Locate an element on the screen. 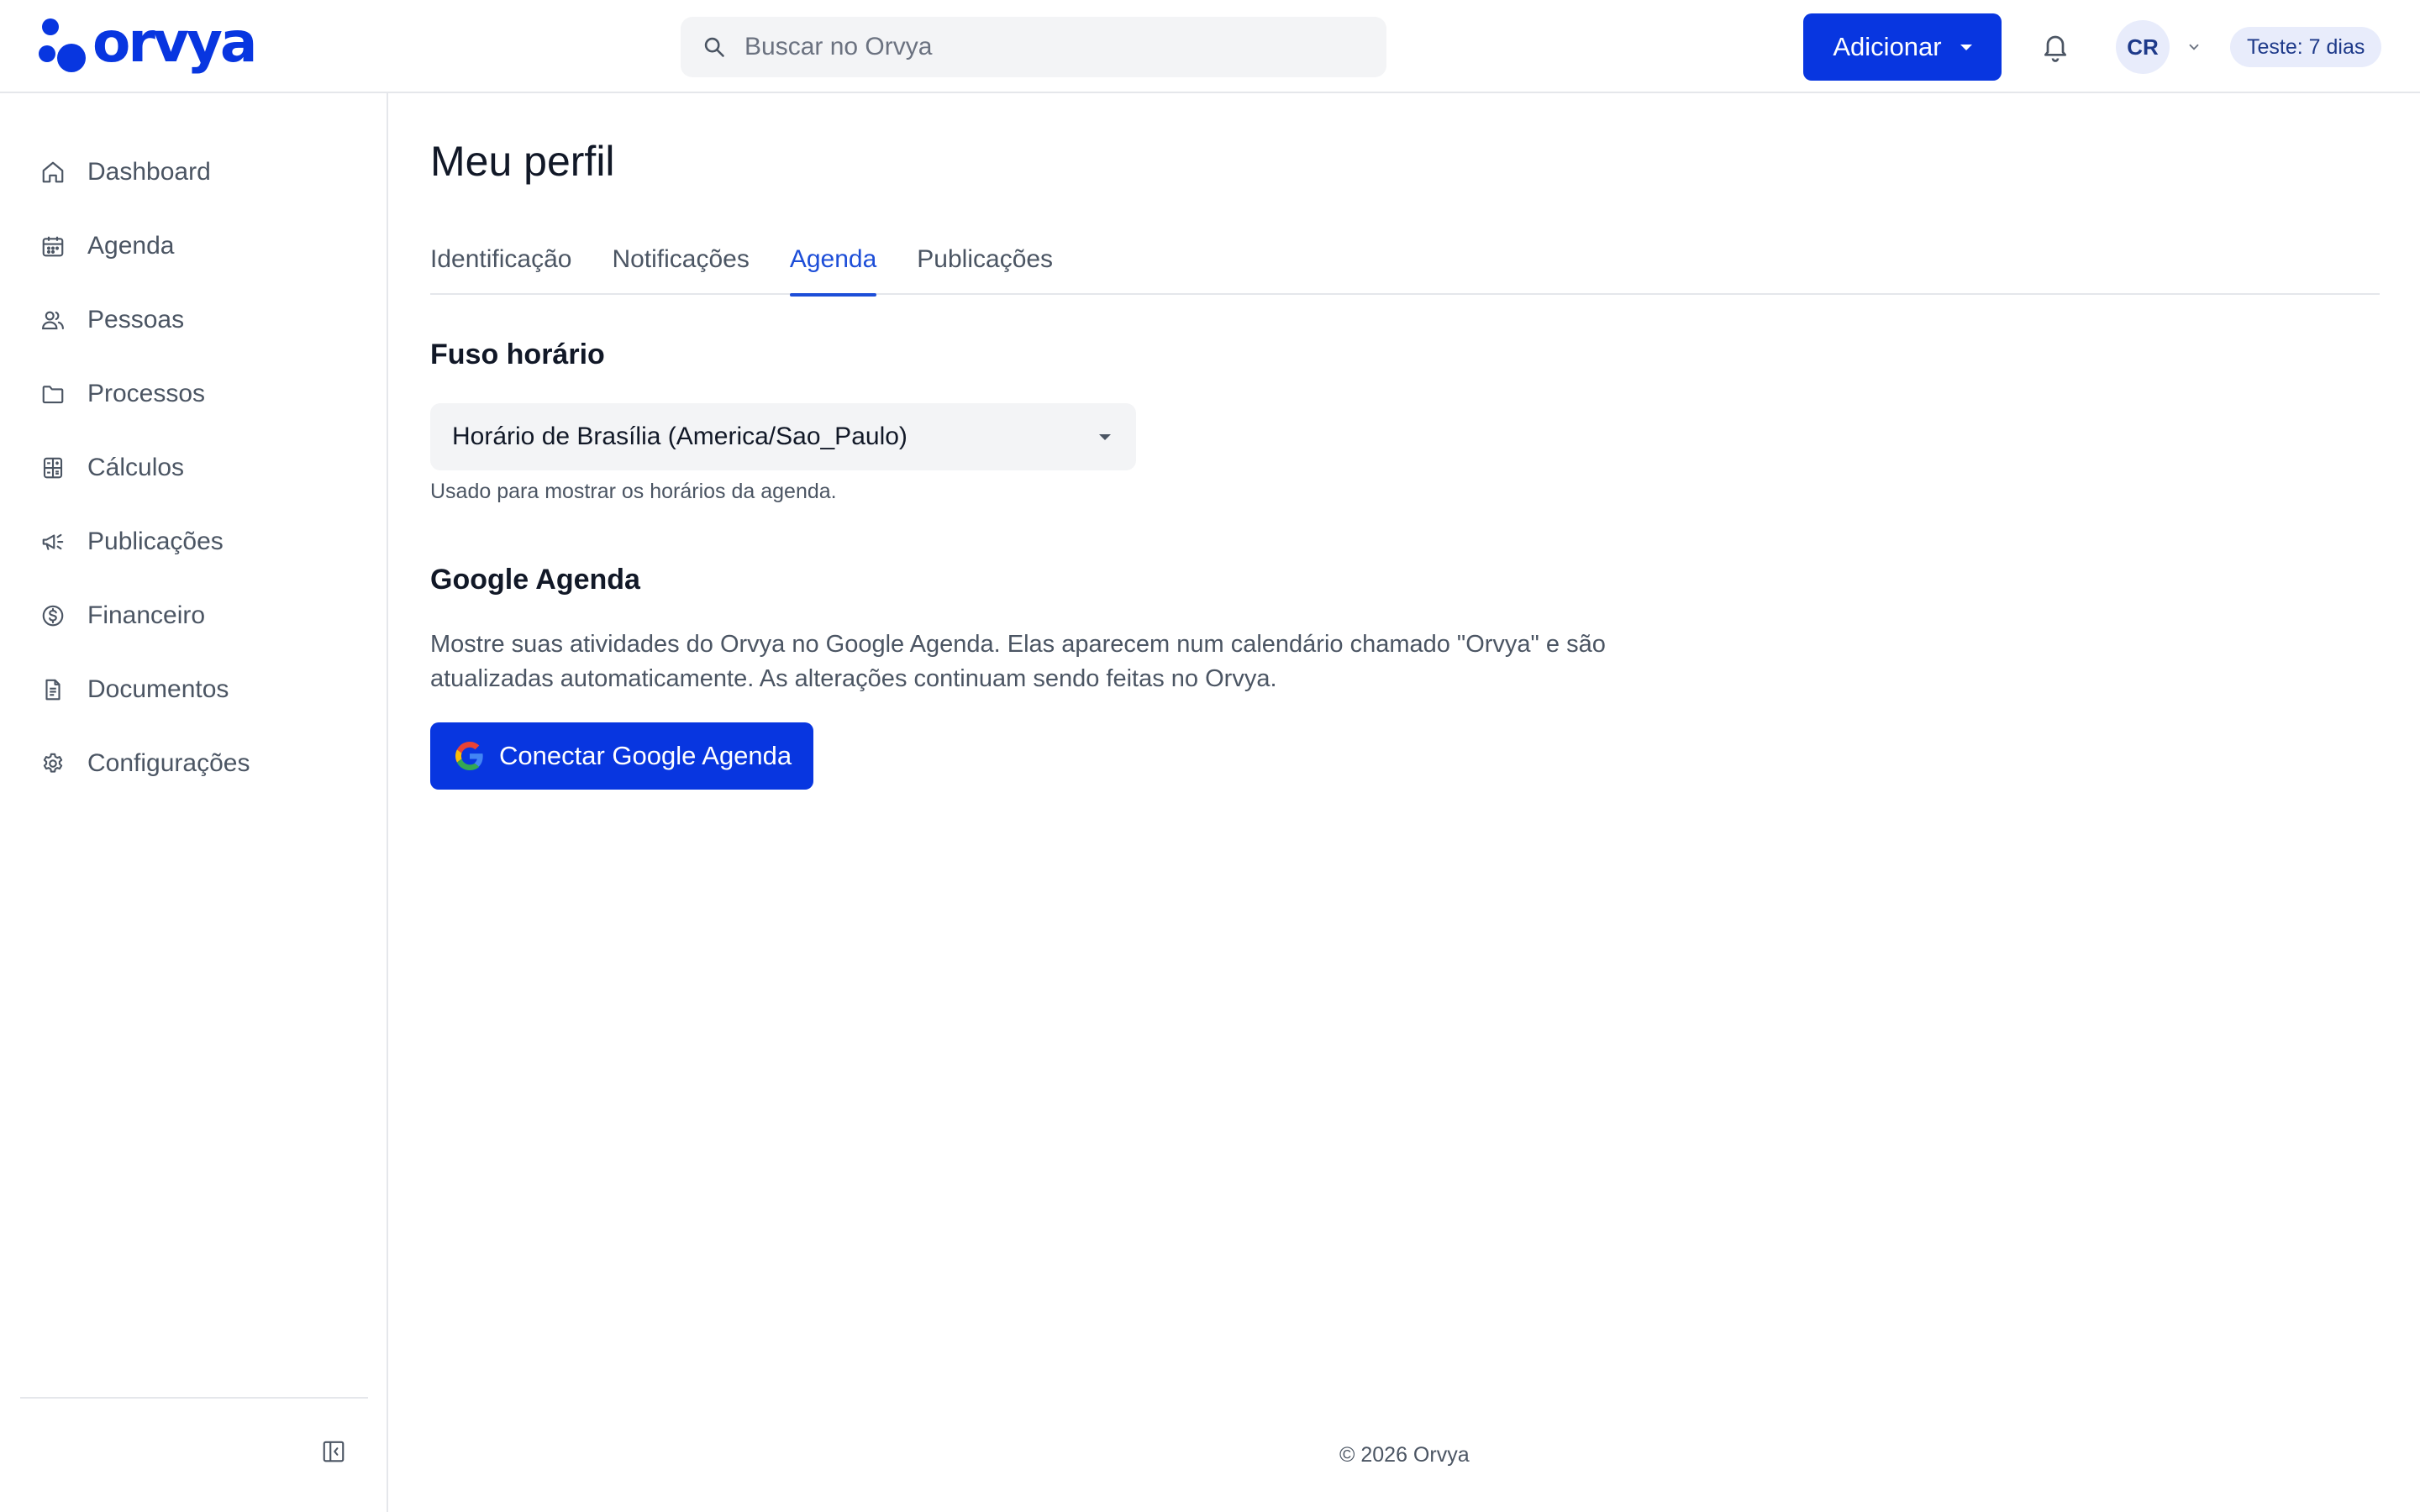  folder-icon is located at coordinates (53, 395).